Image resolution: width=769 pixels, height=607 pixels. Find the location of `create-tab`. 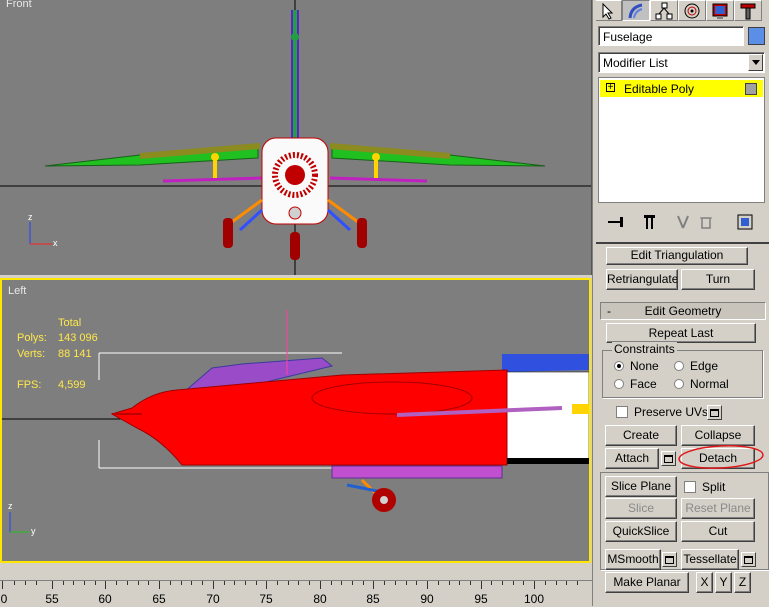

create-tab is located at coordinates (608, 10).